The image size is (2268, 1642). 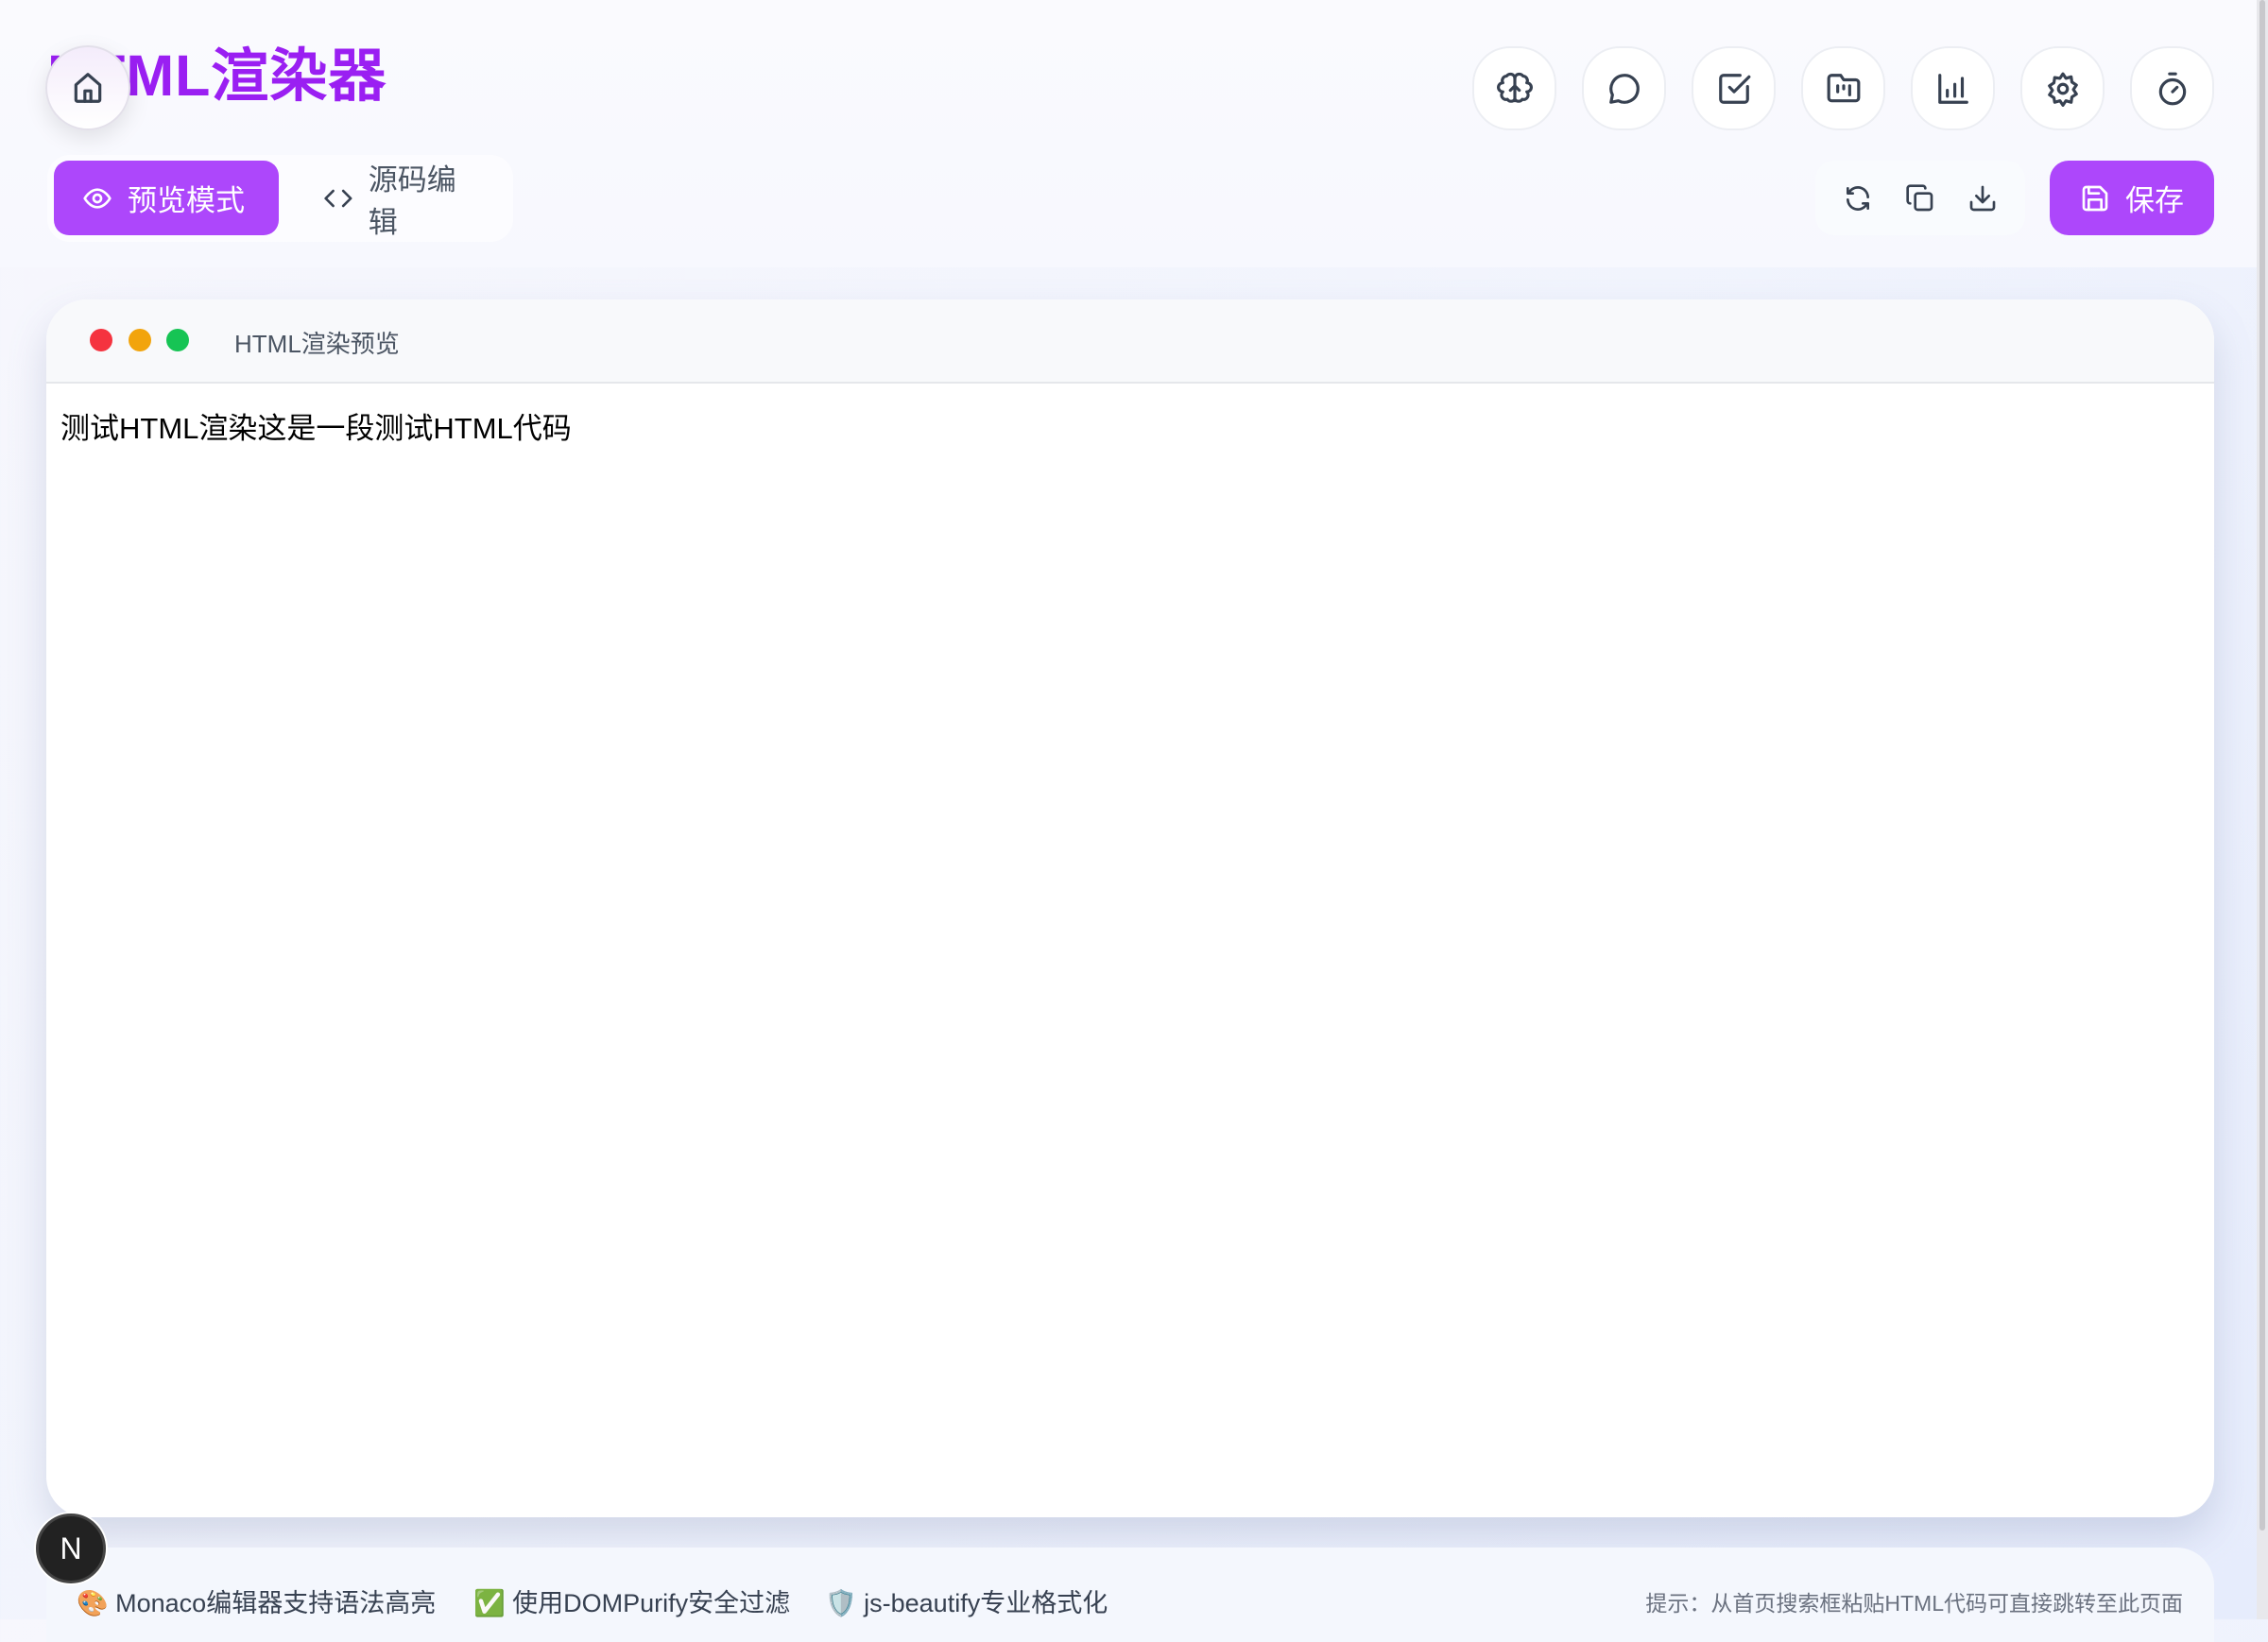 What do you see at coordinates (1982, 198) in the screenshot?
I see `download-icon` at bounding box center [1982, 198].